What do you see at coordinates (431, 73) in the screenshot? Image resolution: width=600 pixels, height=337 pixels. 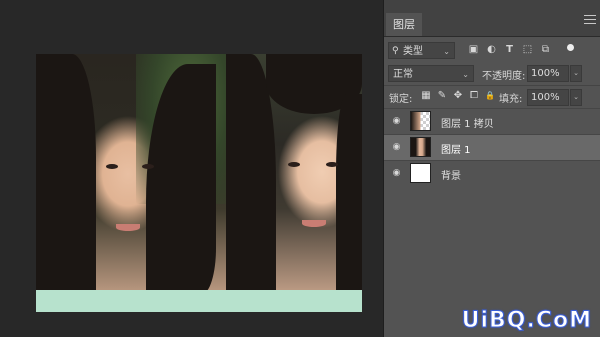 I see `blend-mode-select: 正常 ⌄` at bounding box center [431, 73].